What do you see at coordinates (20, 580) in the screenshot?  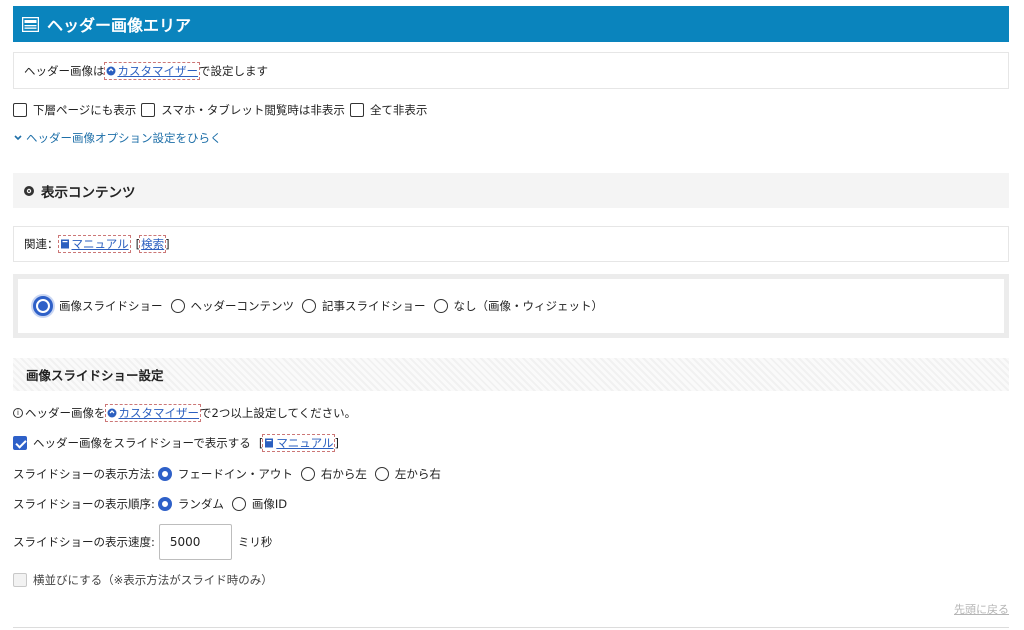 I see `checkbox-horizontal` at bounding box center [20, 580].